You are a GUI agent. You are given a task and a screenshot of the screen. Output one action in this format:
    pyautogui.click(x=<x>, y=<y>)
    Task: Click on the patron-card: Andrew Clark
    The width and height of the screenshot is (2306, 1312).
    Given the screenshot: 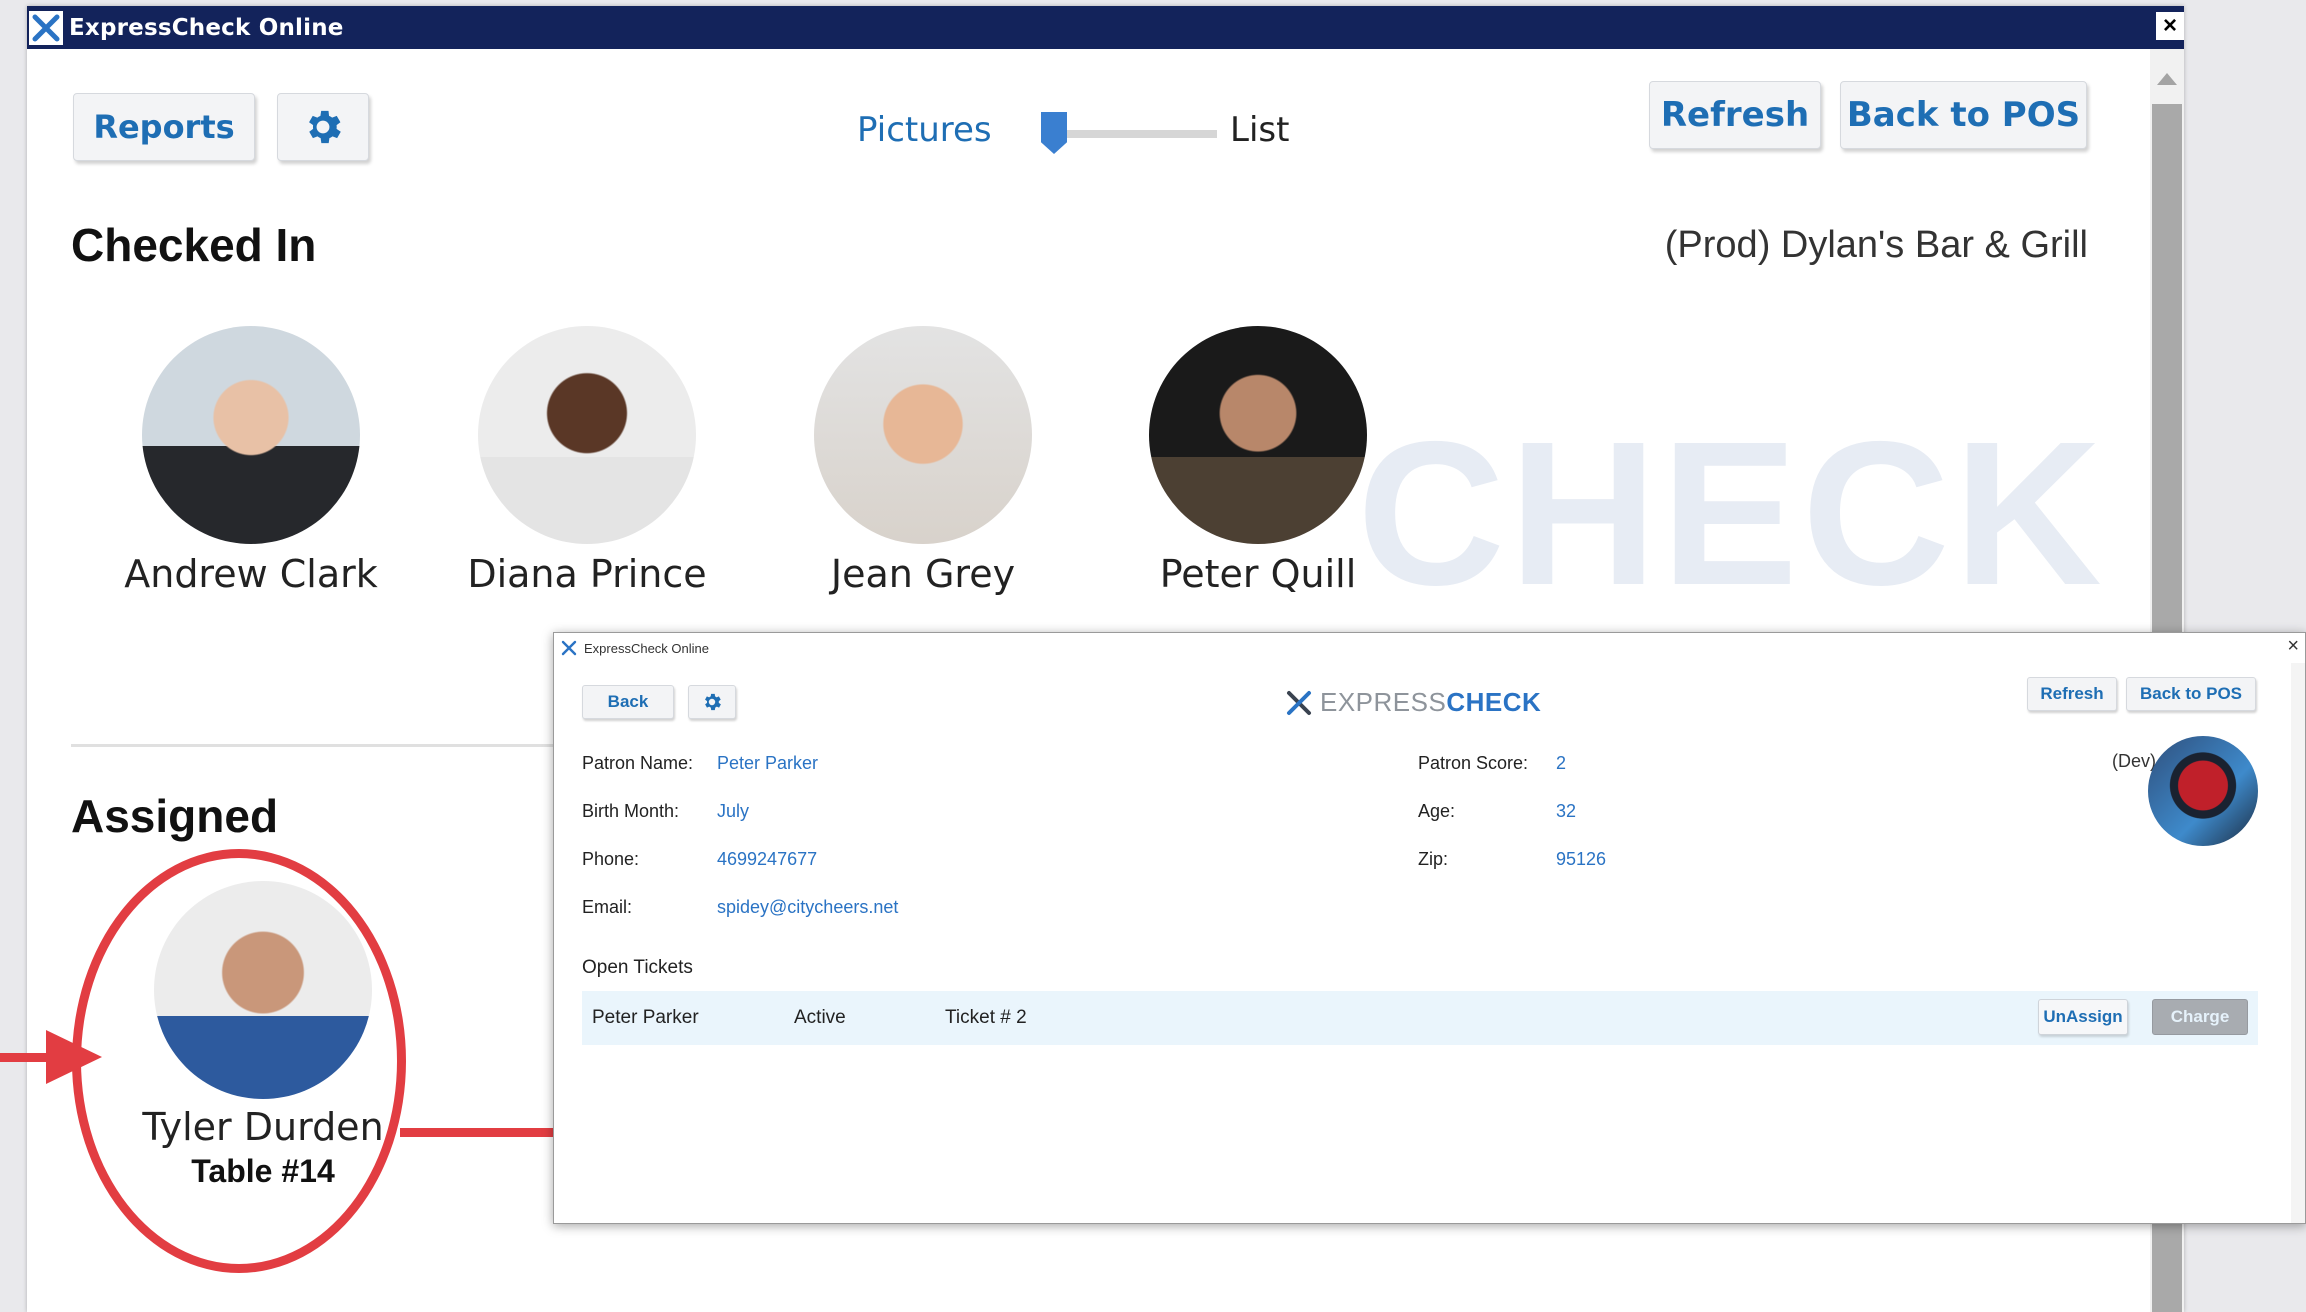 What is the action you would take?
    pyautogui.click(x=251, y=461)
    